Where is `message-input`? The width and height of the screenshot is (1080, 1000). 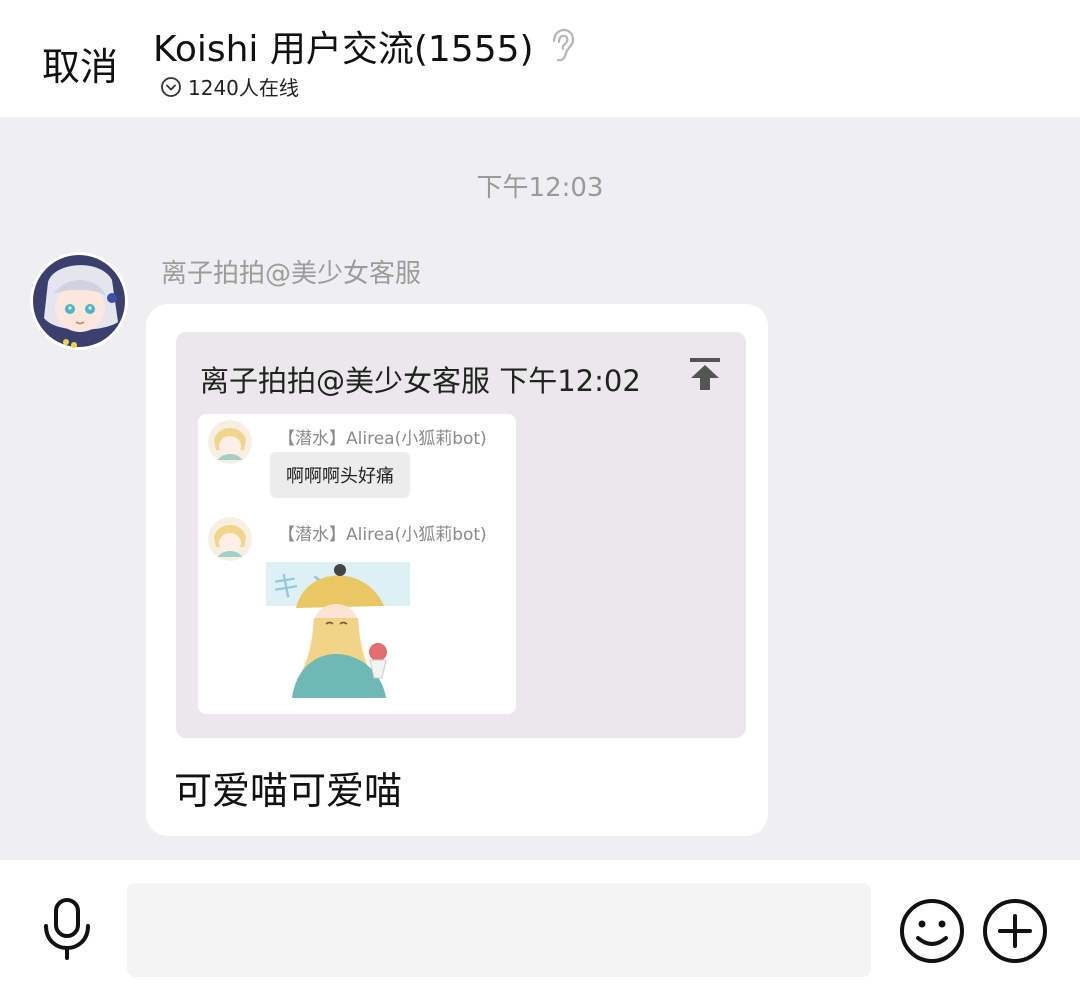
message-input is located at coordinates (499, 930).